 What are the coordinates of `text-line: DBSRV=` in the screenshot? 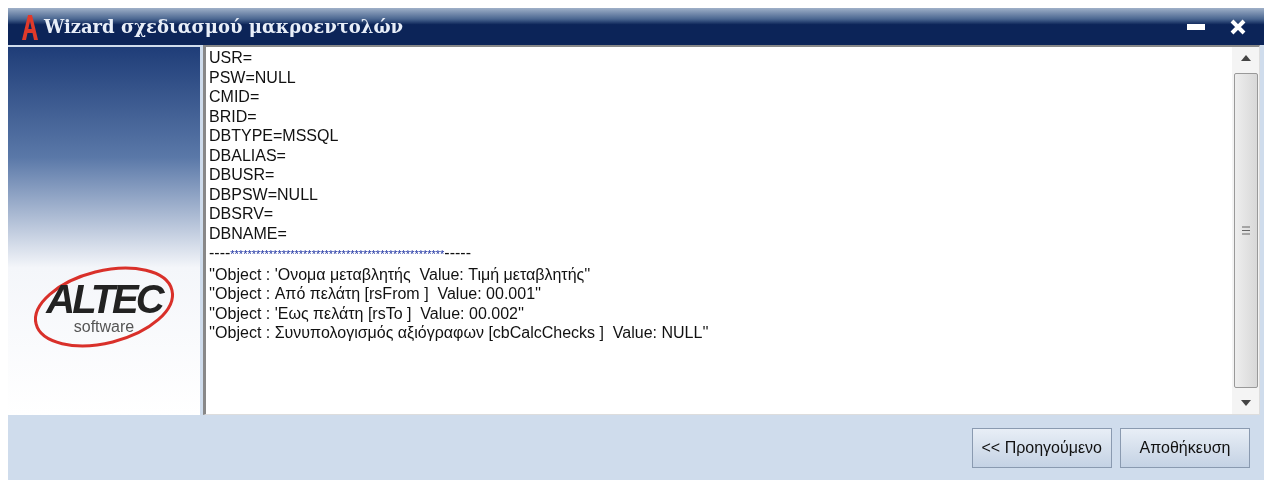 It's located at (242, 214).